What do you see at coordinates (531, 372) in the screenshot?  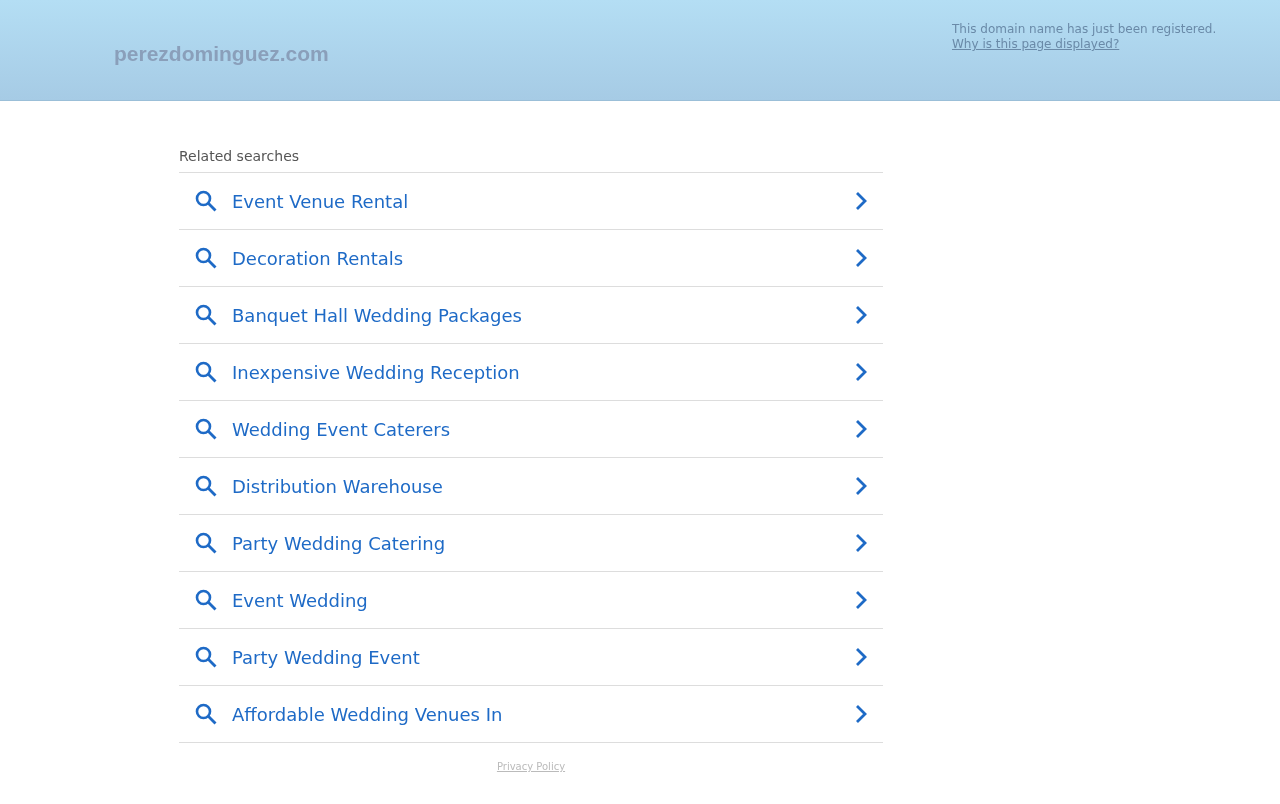 I see `search-link: Inexpensive Wedding Reception` at bounding box center [531, 372].